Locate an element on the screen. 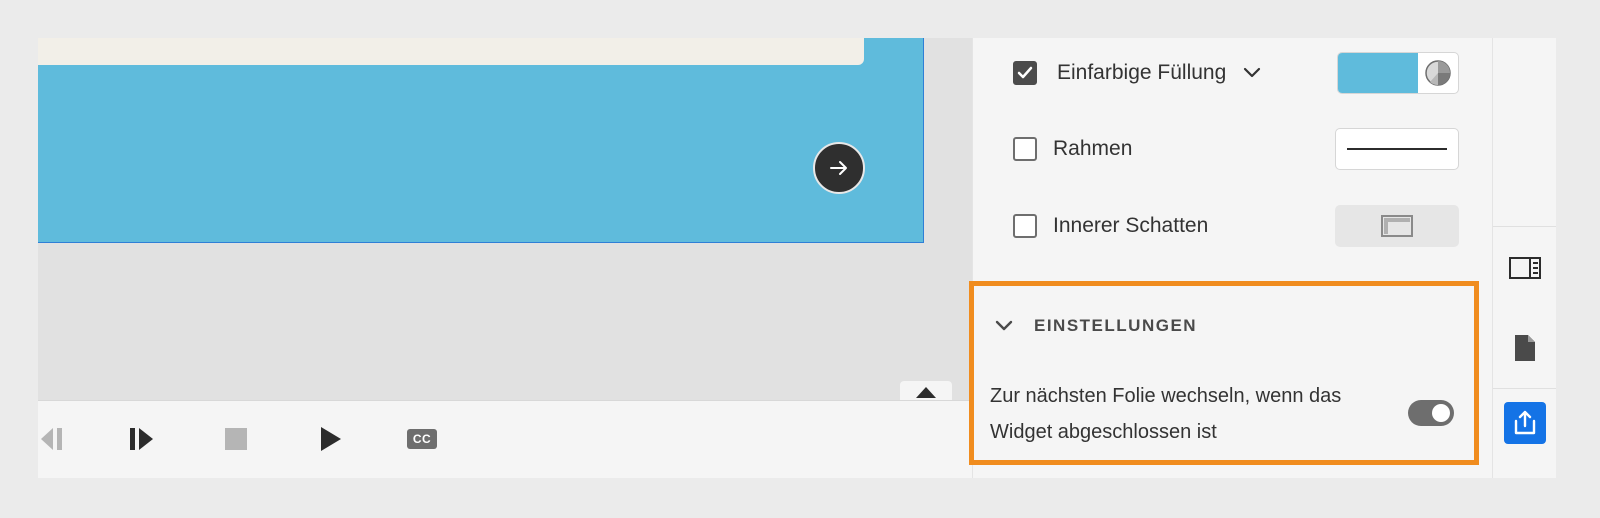 The width and height of the screenshot is (1600, 518). document-button is located at coordinates (1525, 348).